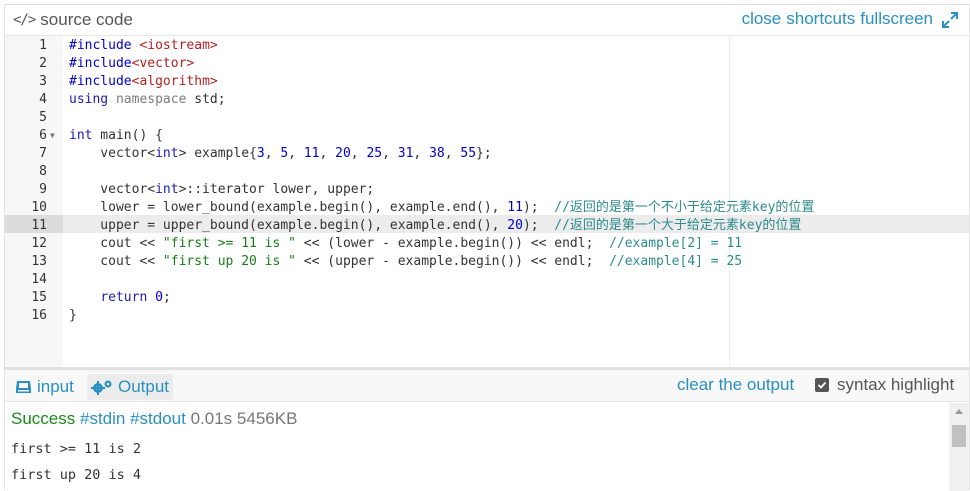 The image size is (970, 491). What do you see at coordinates (211, 418) in the screenshot?
I see `run-time: 0.01s` at bounding box center [211, 418].